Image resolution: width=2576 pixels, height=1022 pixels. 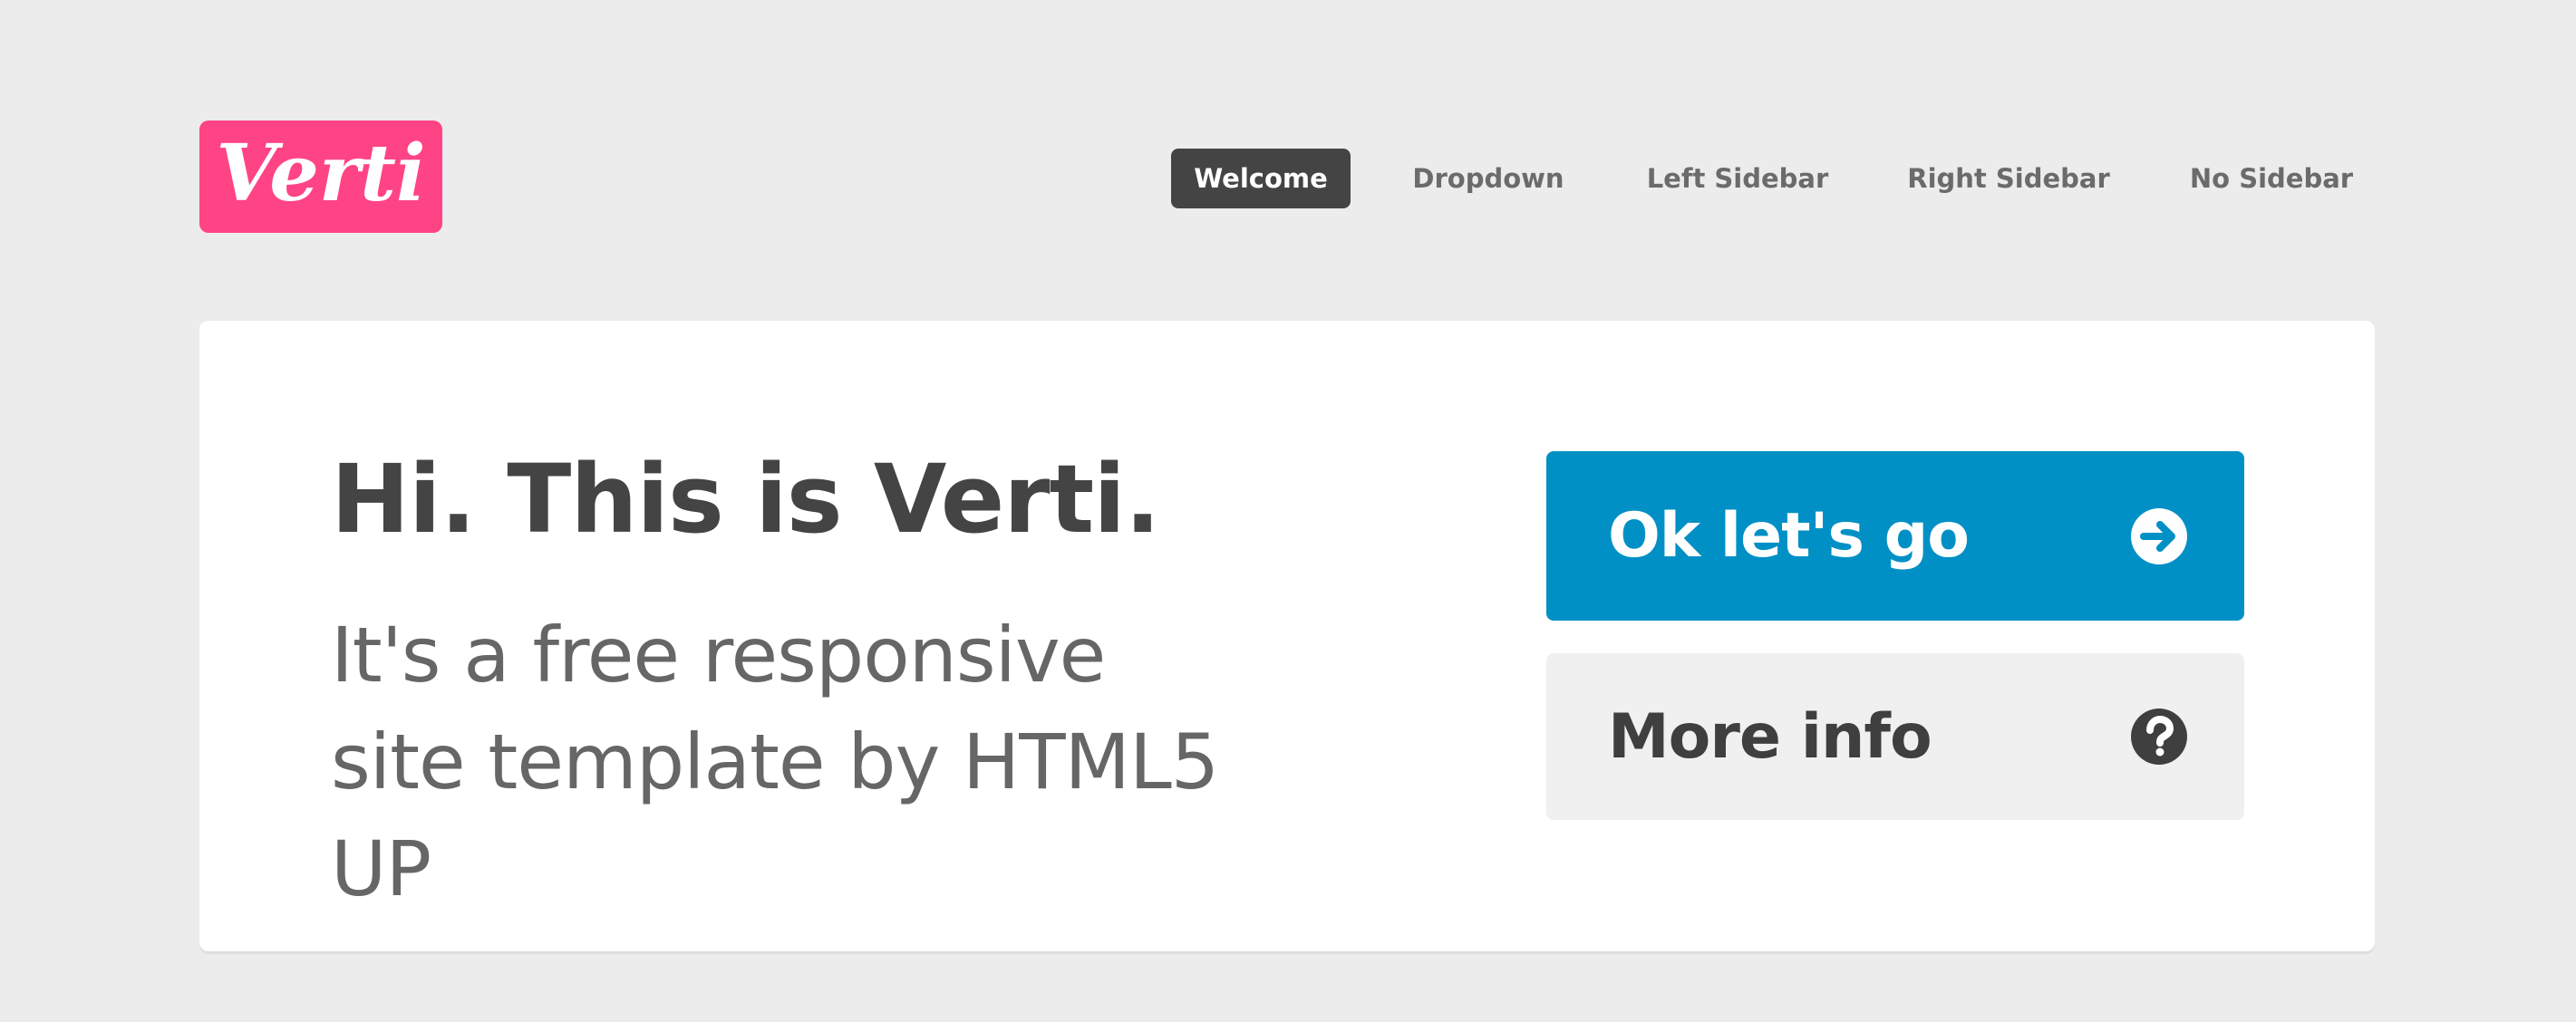 What do you see at coordinates (1488, 178) in the screenshot?
I see `nav-item-dropdown: Dropdown` at bounding box center [1488, 178].